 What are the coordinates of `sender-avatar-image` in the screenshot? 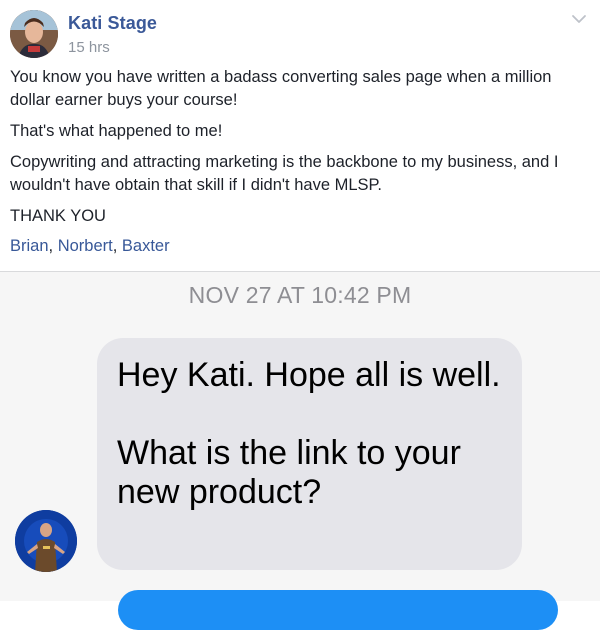 It's located at (46, 541).